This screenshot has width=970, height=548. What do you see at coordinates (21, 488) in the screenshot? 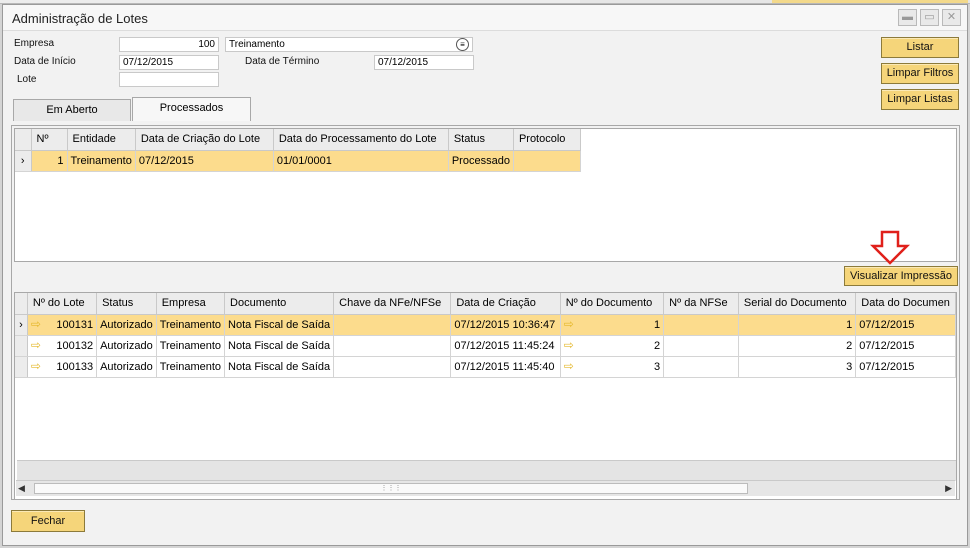
I see `scroll-left-icon: ◀` at bounding box center [21, 488].